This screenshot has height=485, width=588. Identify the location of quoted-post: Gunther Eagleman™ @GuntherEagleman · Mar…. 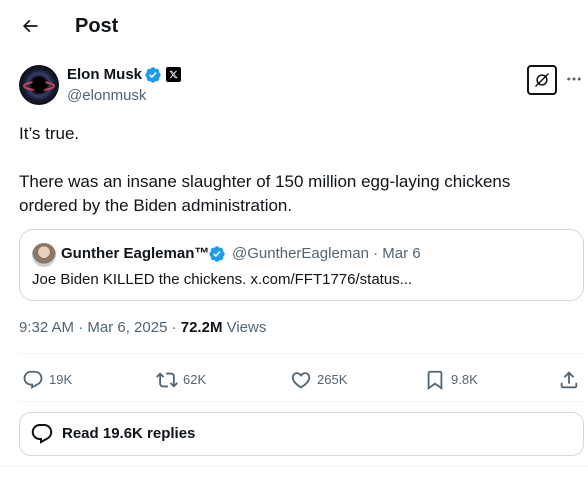
(301, 265).